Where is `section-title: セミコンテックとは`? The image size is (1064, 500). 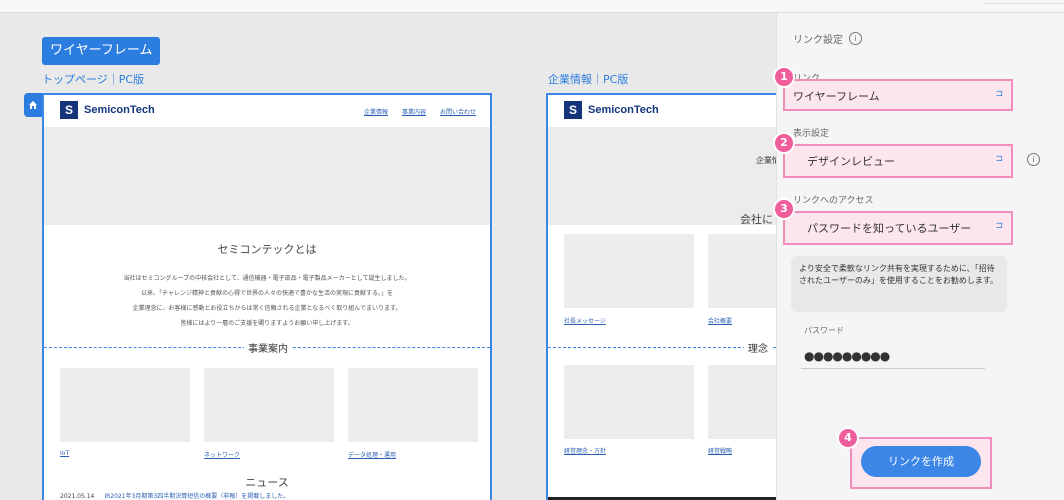
section-title: セミコンテックとは is located at coordinates (267, 249).